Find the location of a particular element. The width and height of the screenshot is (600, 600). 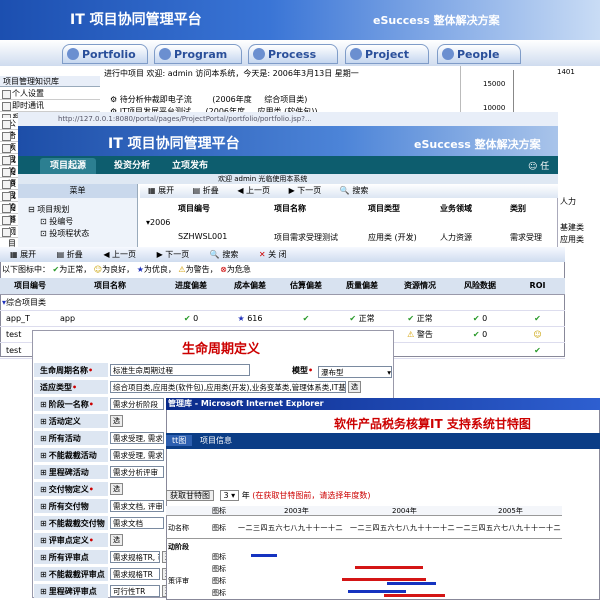

project-icon is located at coordinates (356, 54).